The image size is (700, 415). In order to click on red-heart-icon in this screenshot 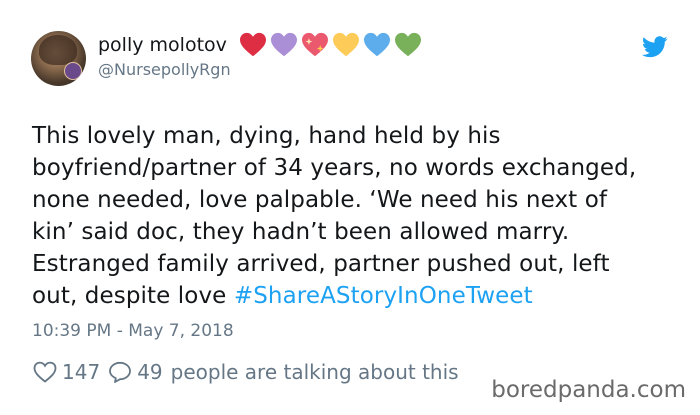, I will do `click(252, 44)`.